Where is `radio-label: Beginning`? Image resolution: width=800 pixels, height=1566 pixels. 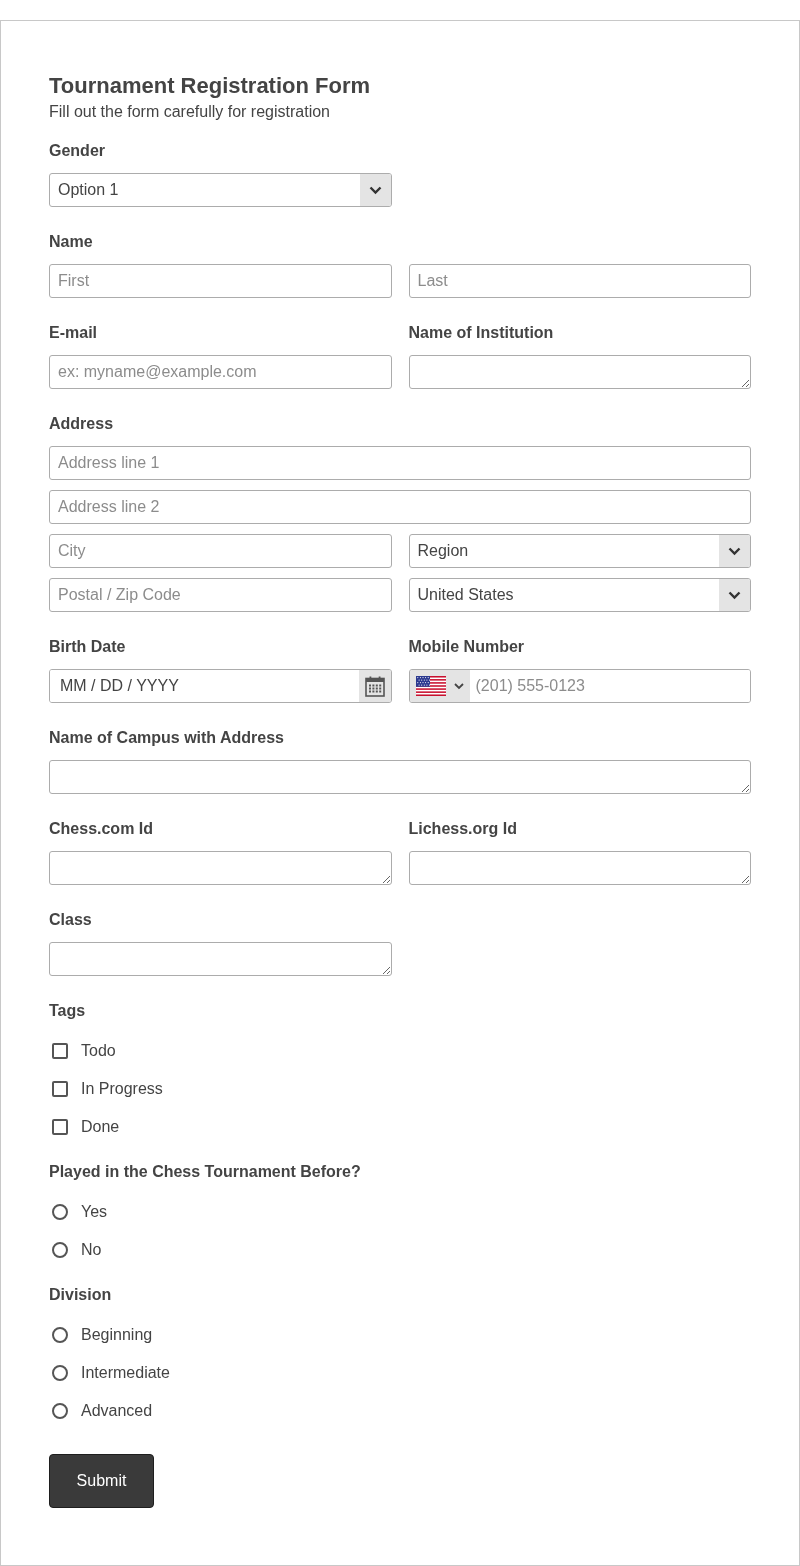
radio-label: Beginning is located at coordinates (117, 1335).